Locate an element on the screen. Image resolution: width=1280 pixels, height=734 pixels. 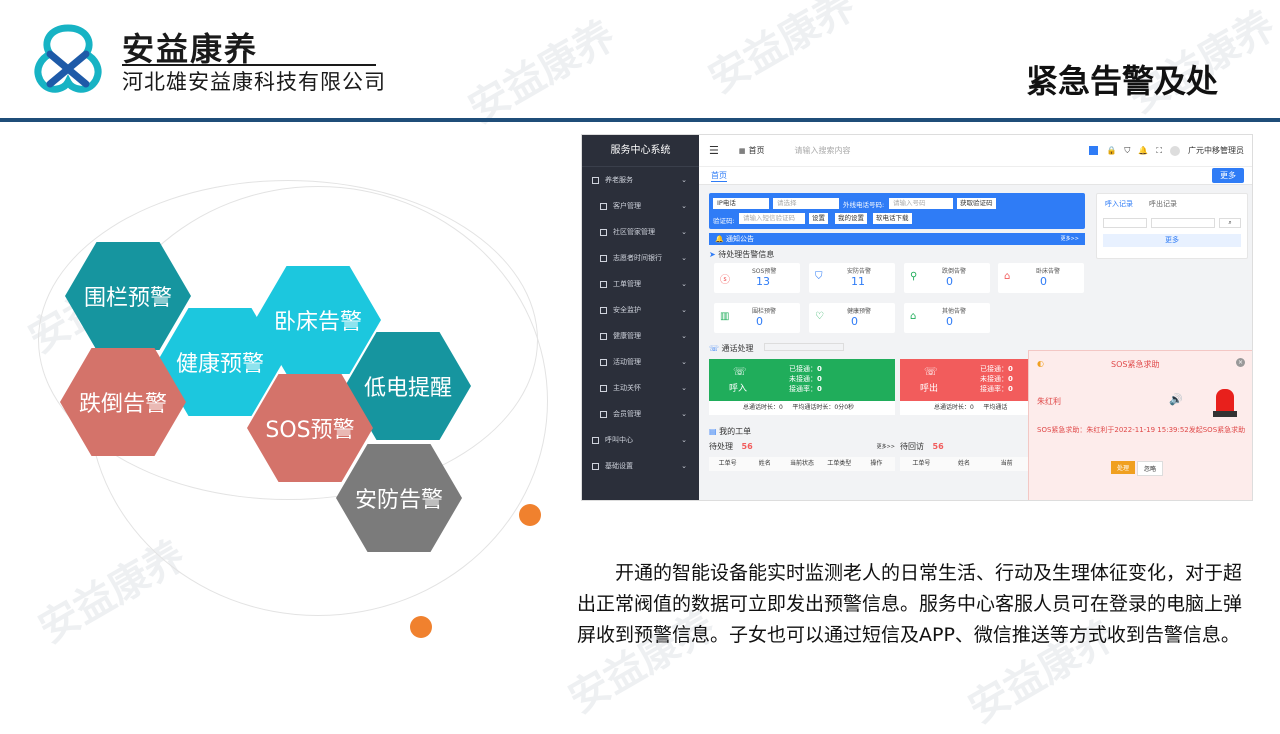
sidebar-item: 基础设置 ⌄ is located at coordinates (640, 466).